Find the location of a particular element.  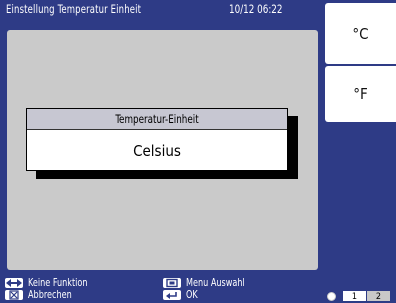

hint-cancel-label: Abbrechen is located at coordinates (50, 294).